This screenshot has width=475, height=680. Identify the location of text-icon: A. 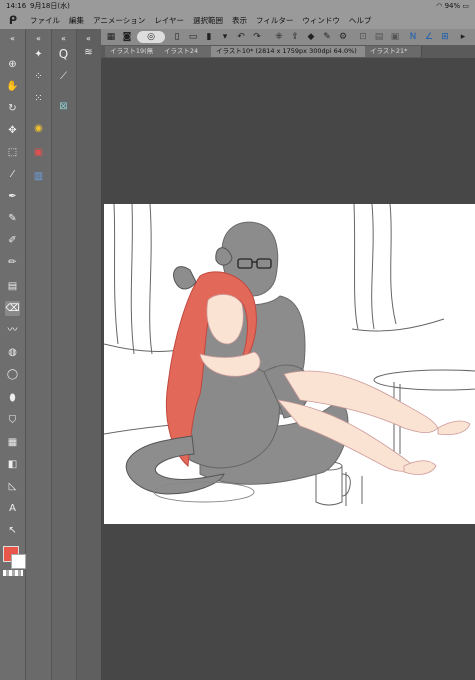
(12, 508).